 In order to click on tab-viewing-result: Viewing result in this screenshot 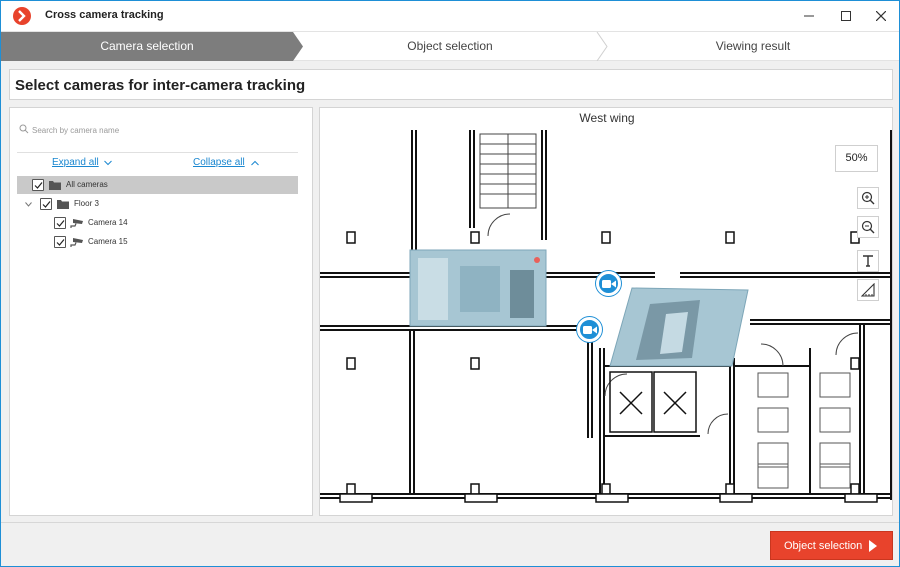, I will do `click(753, 46)`.